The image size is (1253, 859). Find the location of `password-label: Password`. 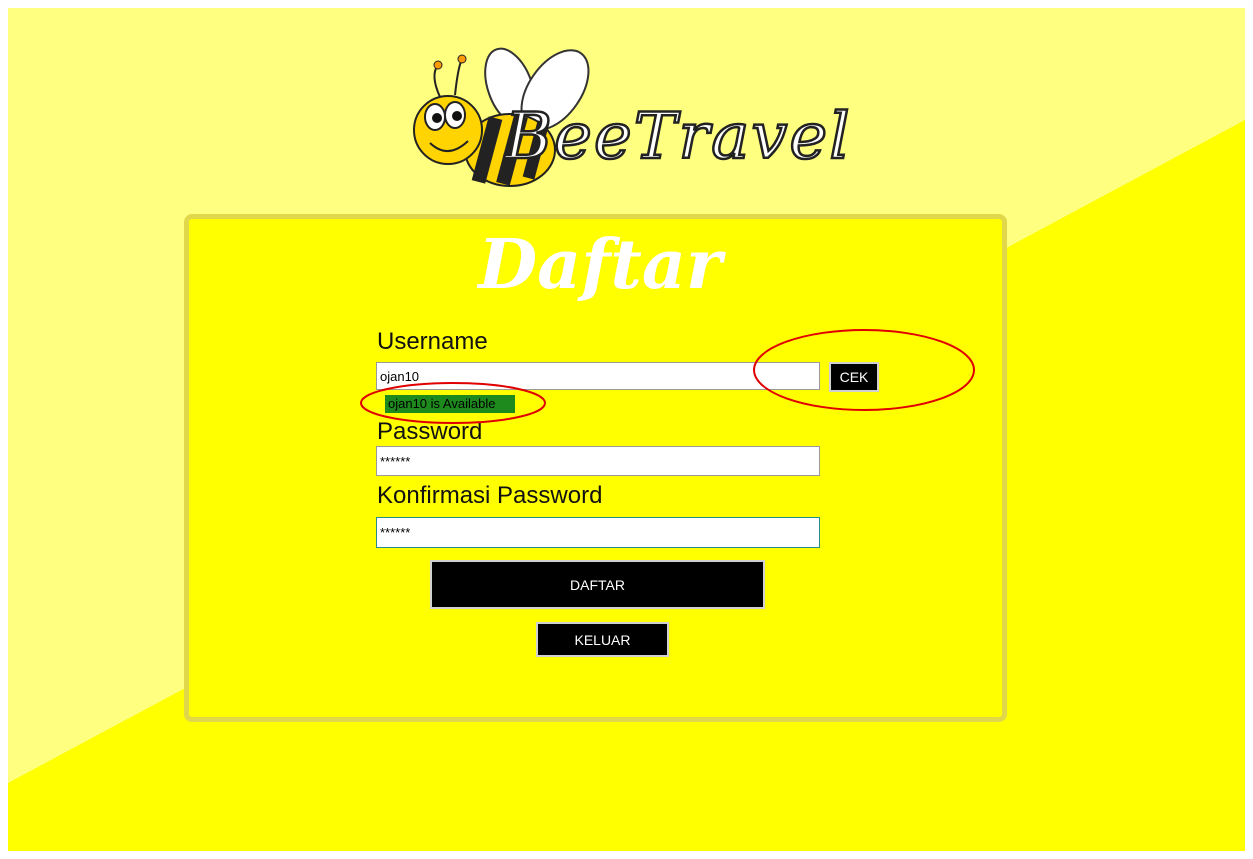

password-label: Password is located at coordinates (430, 431).